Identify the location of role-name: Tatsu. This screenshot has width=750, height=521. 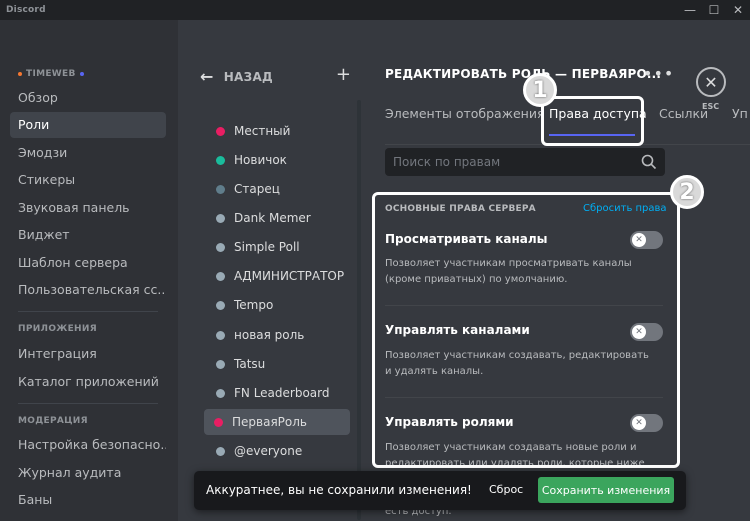
(250, 364).